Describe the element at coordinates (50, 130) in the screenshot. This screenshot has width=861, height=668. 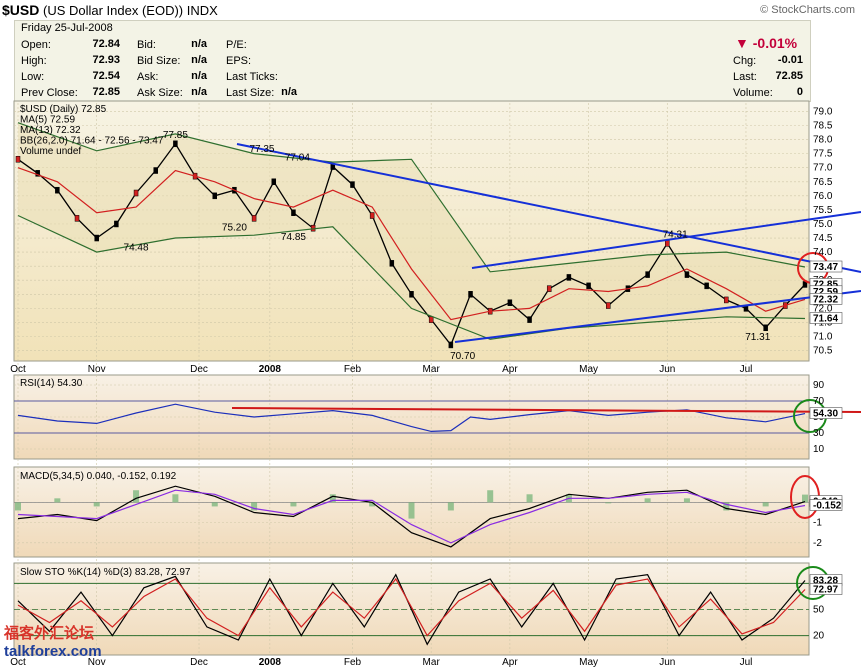
I see `legend-entry: MA(13) 72.32` at that location.